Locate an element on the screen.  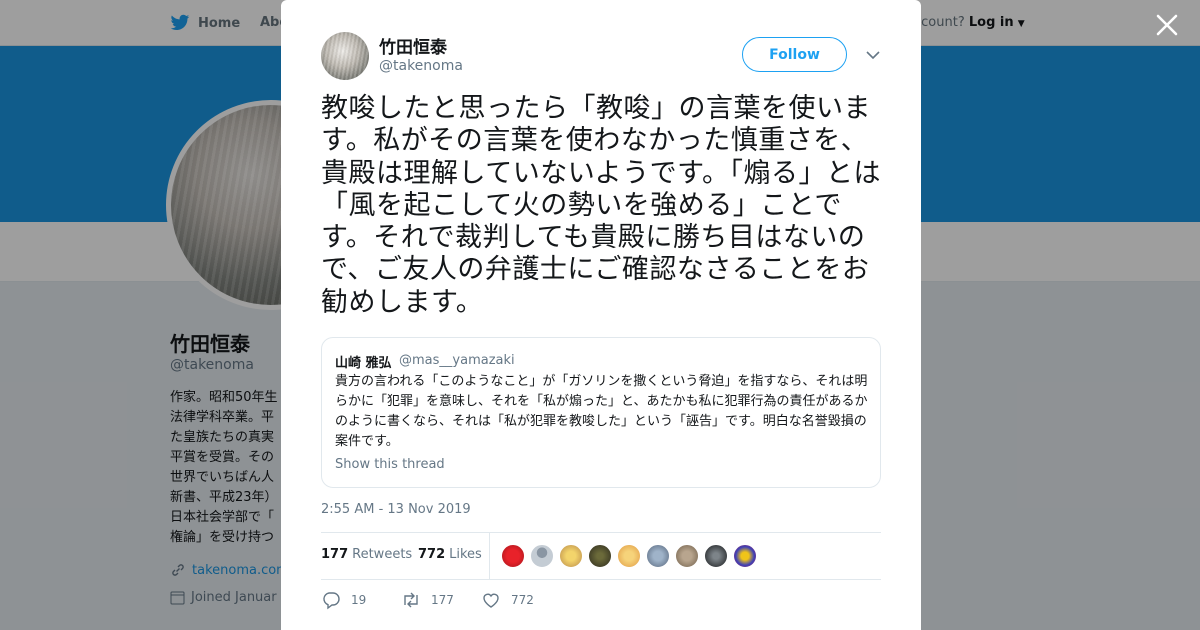
author-name: 竹田恒泰 is located at coordinates (413, 45).